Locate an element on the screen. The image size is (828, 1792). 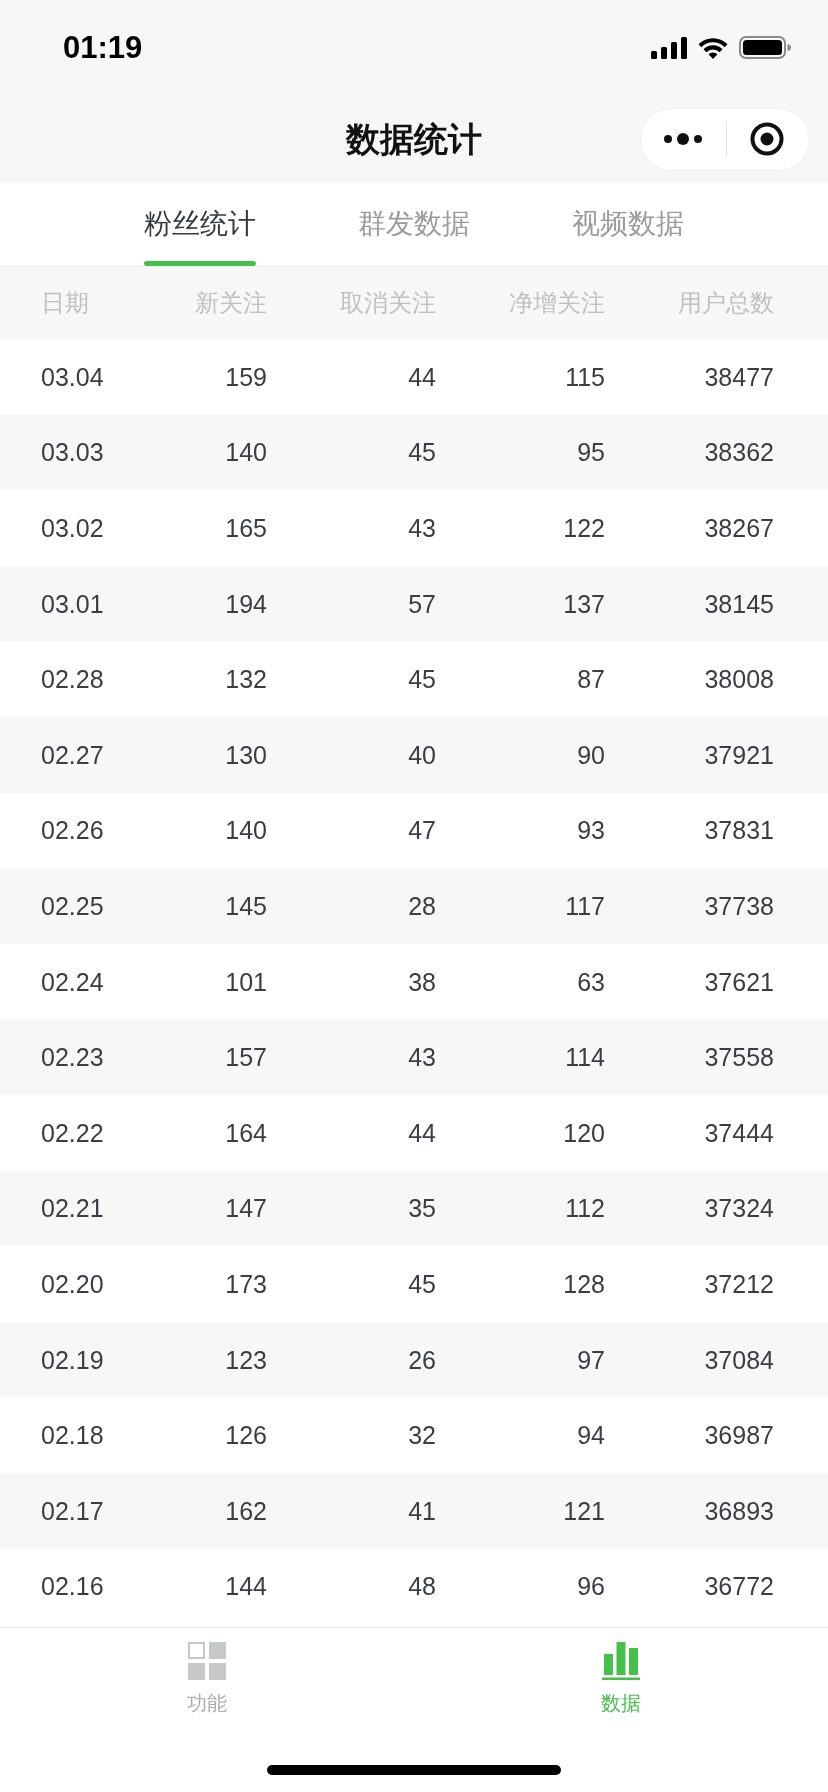
signal-icon is located at coordinates (669, 47).